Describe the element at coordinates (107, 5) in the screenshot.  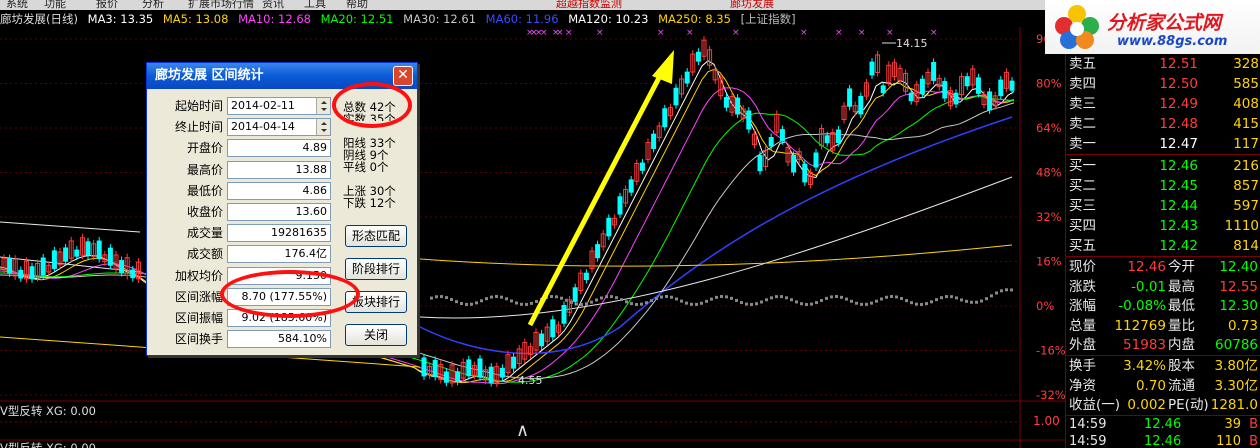
I see `menu-item-quote: 报价` at that location.